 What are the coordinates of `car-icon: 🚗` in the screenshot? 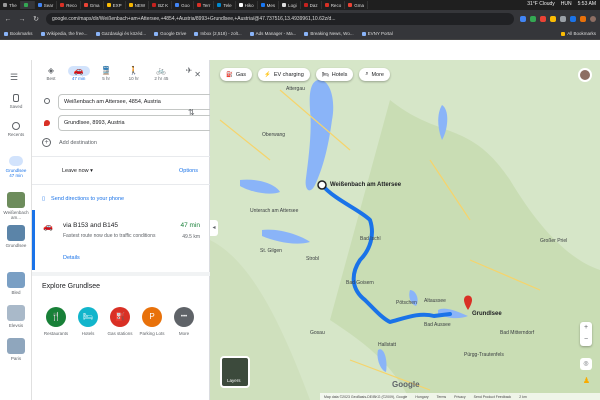 It's located at (78, 71).